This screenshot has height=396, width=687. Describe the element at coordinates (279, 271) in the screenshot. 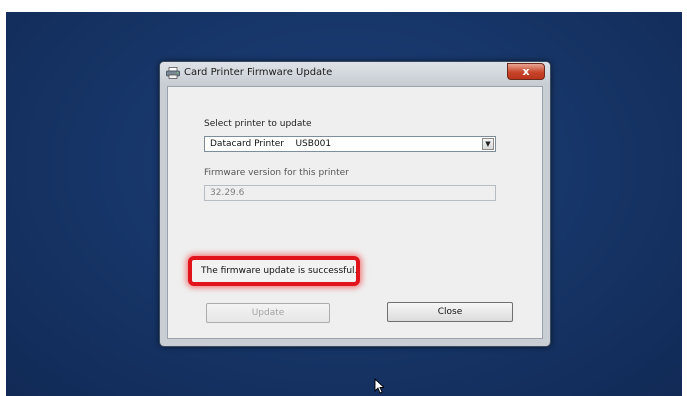

I see `status-message: The firmware update is successful.` at that location.